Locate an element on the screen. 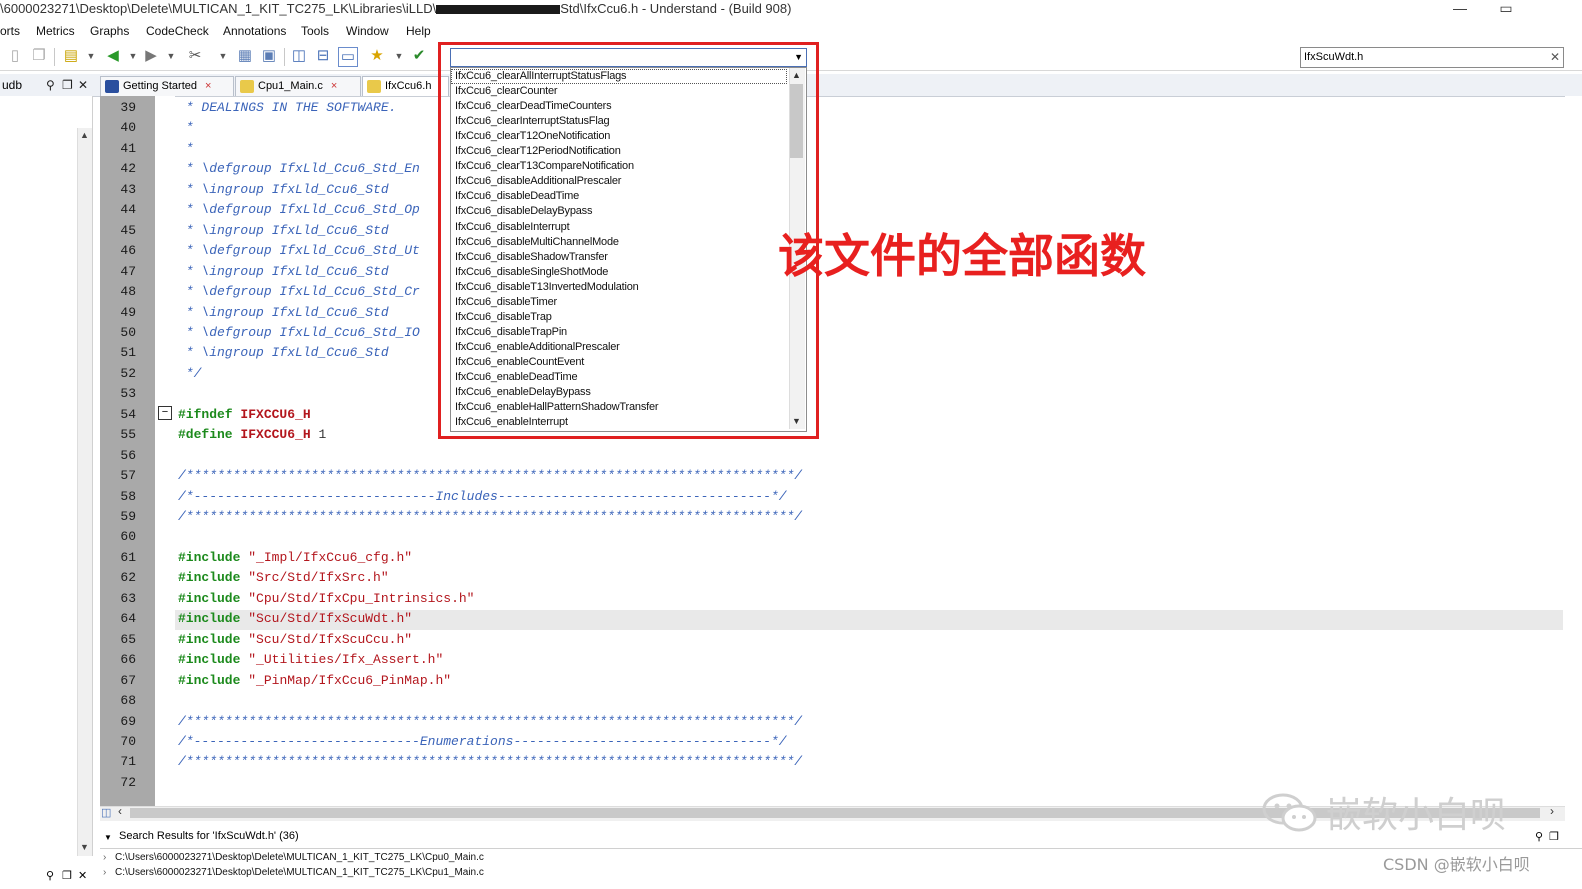  line-number: 65 is located at coordinates (128, 639).